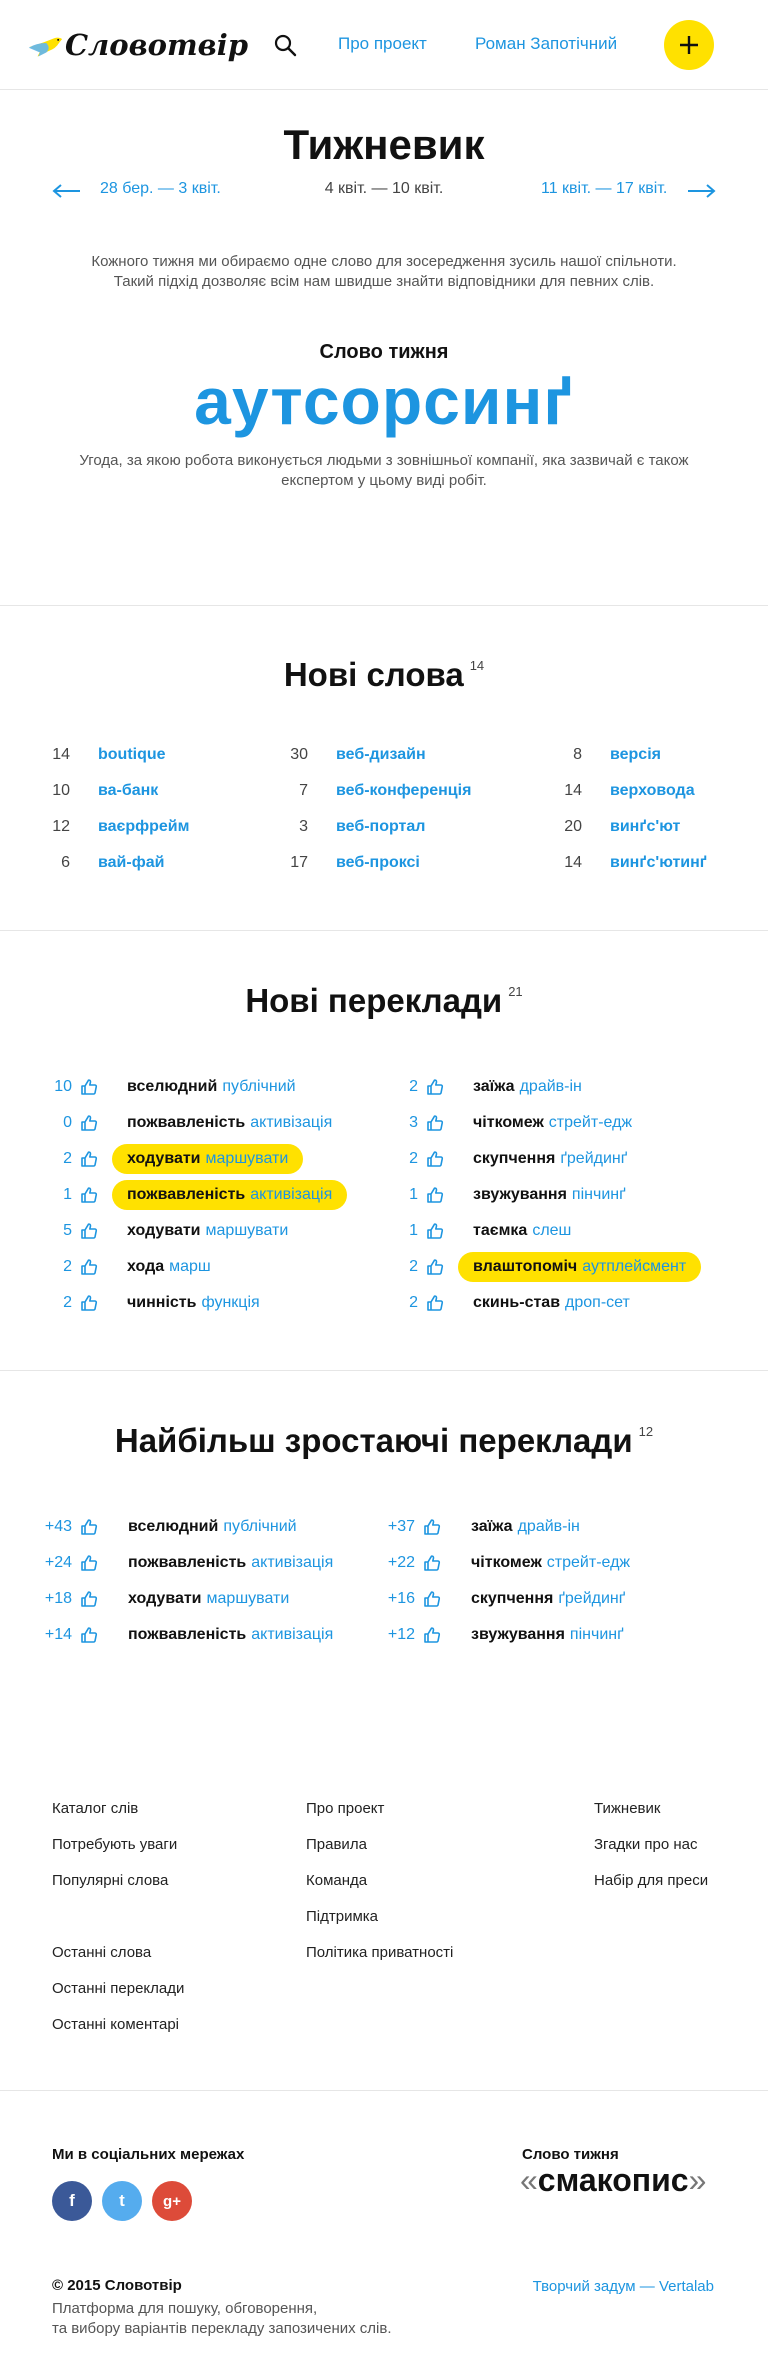  I want to click on translation-row: 2 заїжа драйв-ін, so click(384, 1087).